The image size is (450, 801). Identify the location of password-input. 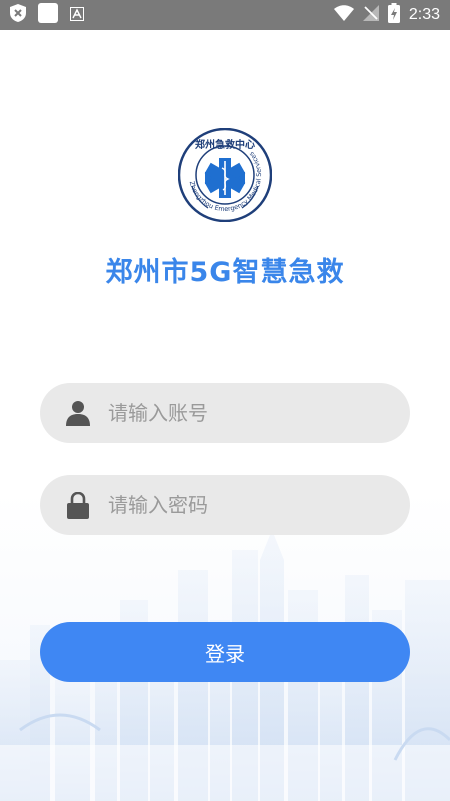
(249, 505).